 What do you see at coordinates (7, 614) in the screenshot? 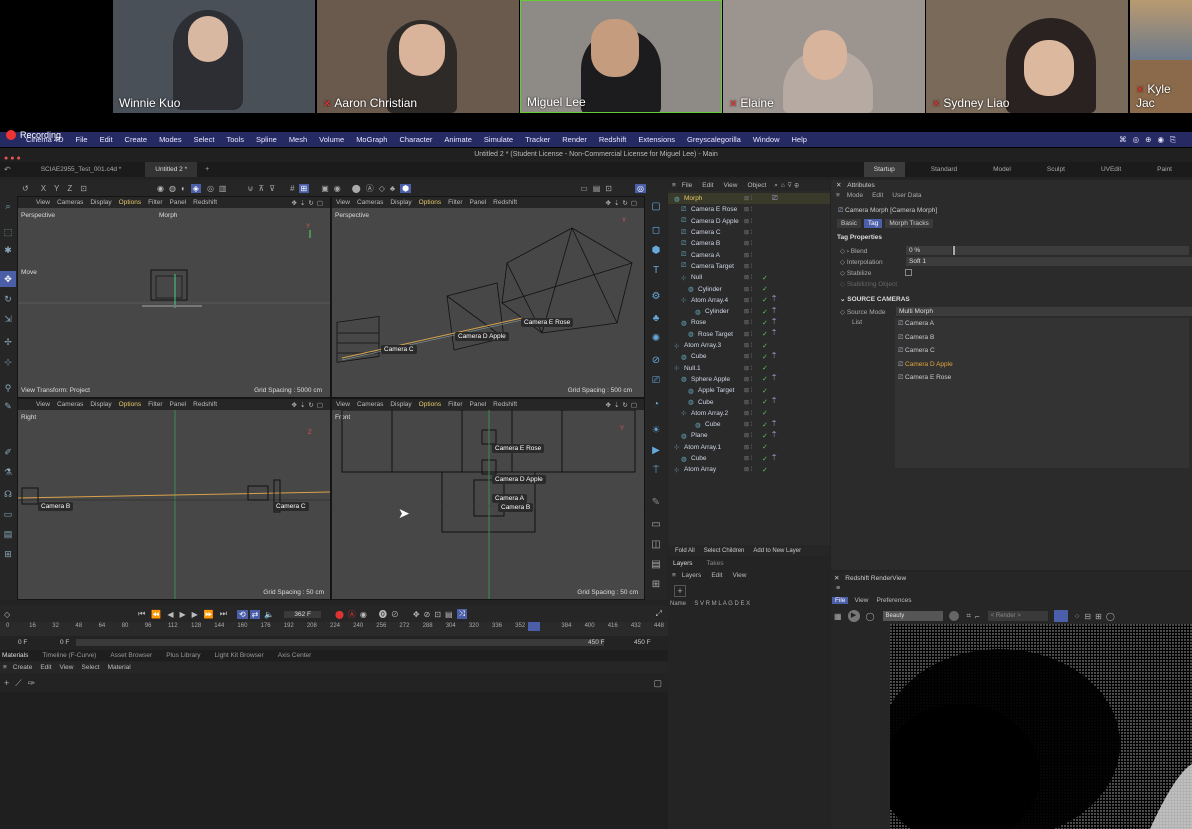
I see `keyframe-icon: ◇` at bounding box center [7, 614].